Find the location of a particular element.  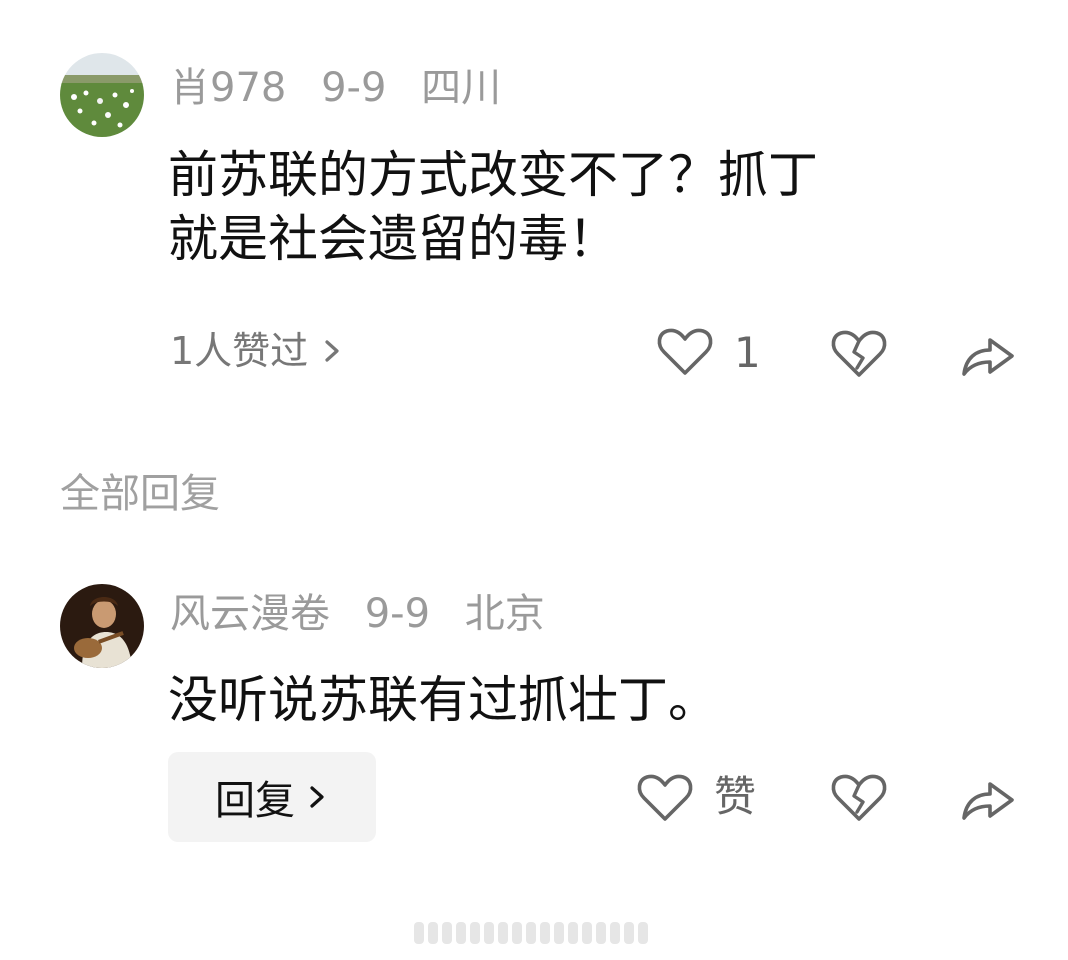

comment-text-line: 就是社会遗留的毒！ is located at coordinates (393, 239).